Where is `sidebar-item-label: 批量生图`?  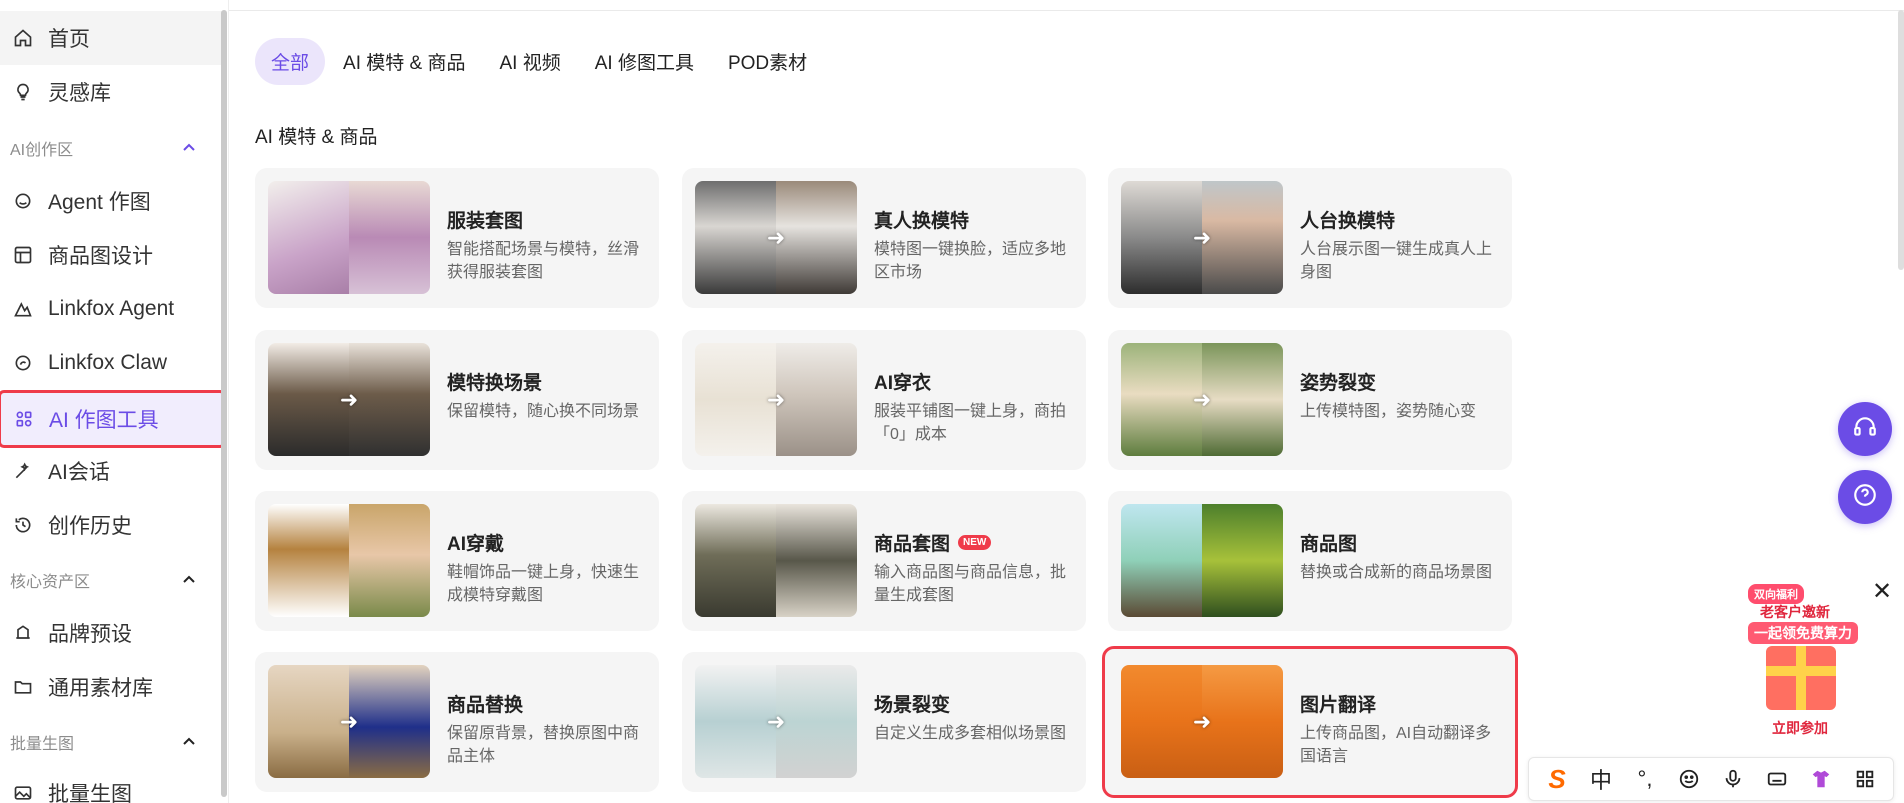 sidebar-item-label: 批量生图 is located at coordinates (90, 793).